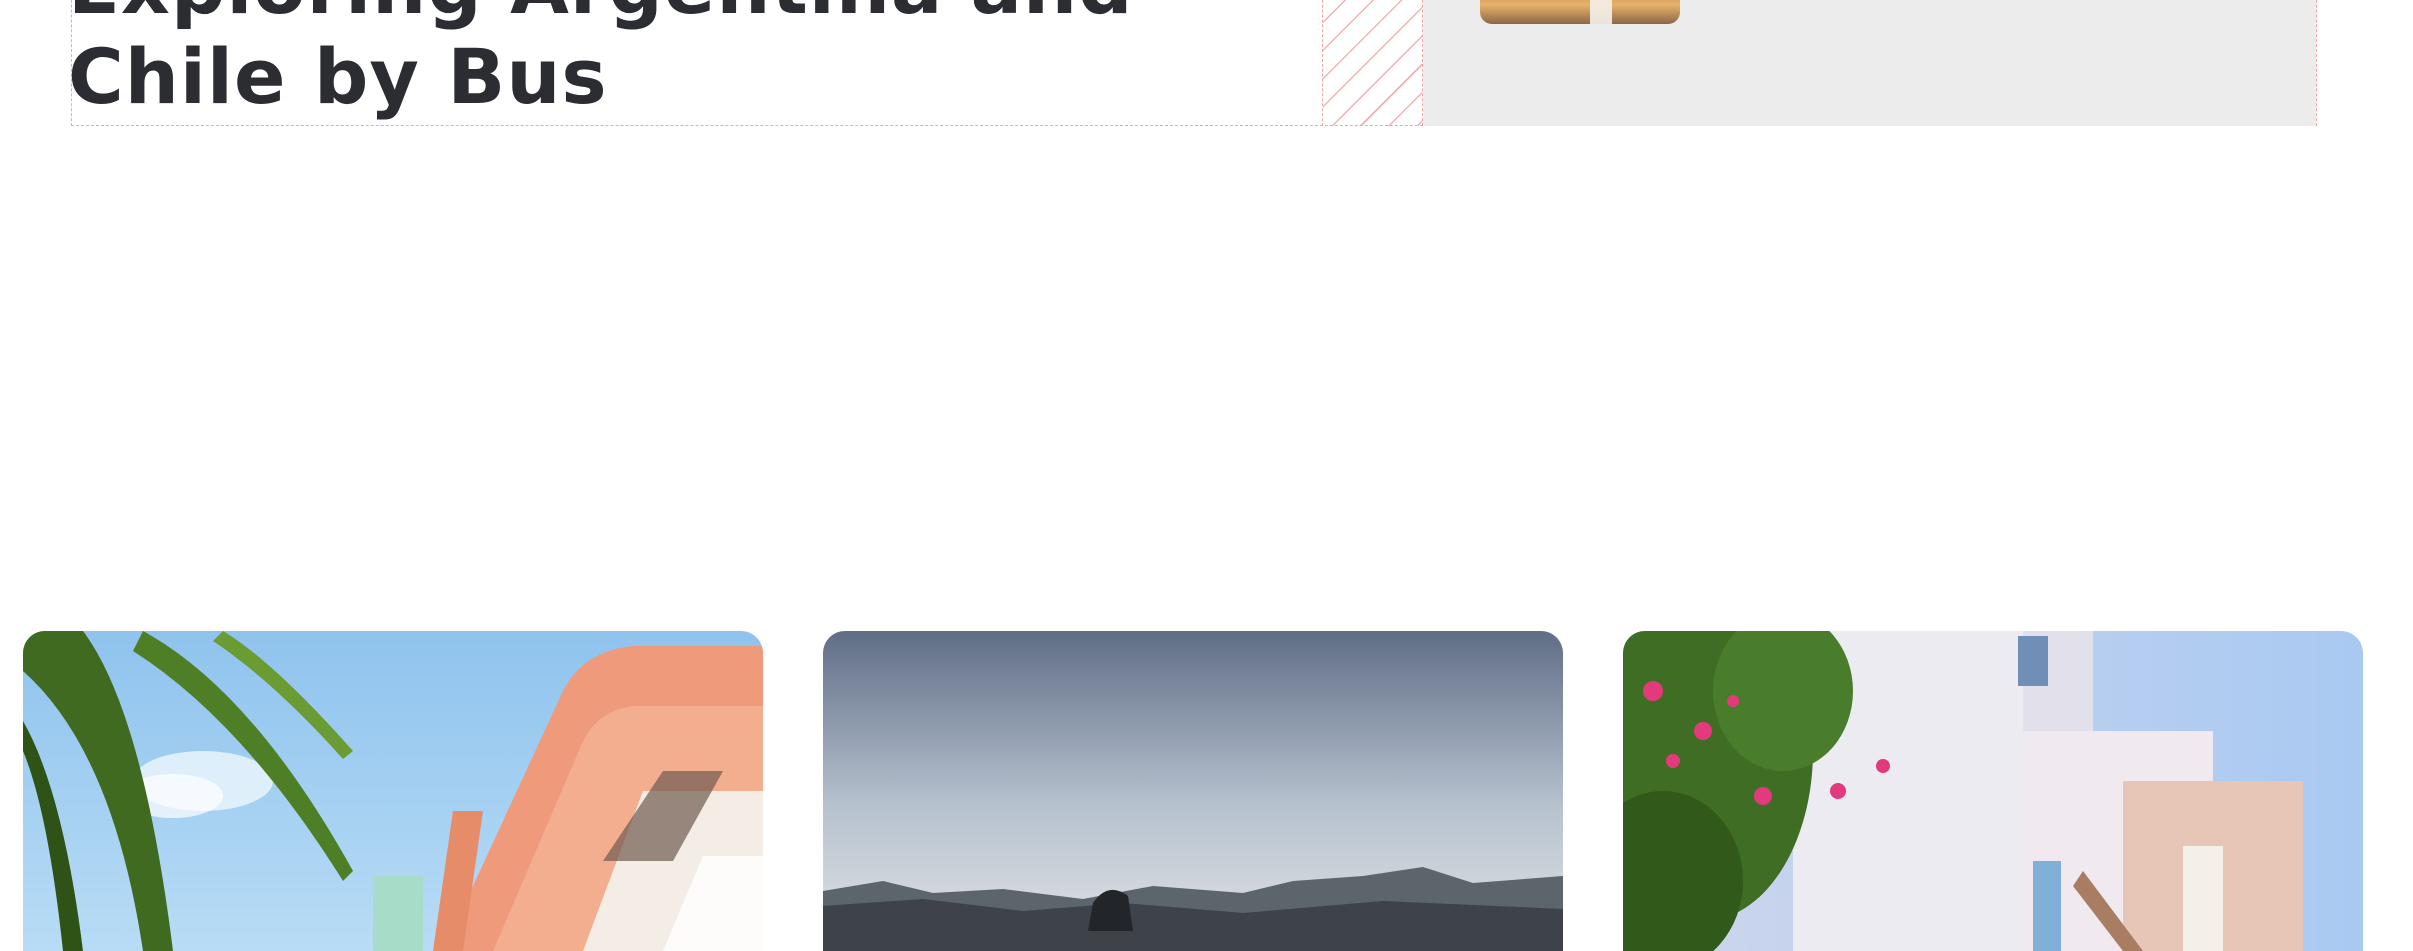 This screenshot has height=951, width=2413. I want to click on whitewashed-village-image, so click(1993, 791).